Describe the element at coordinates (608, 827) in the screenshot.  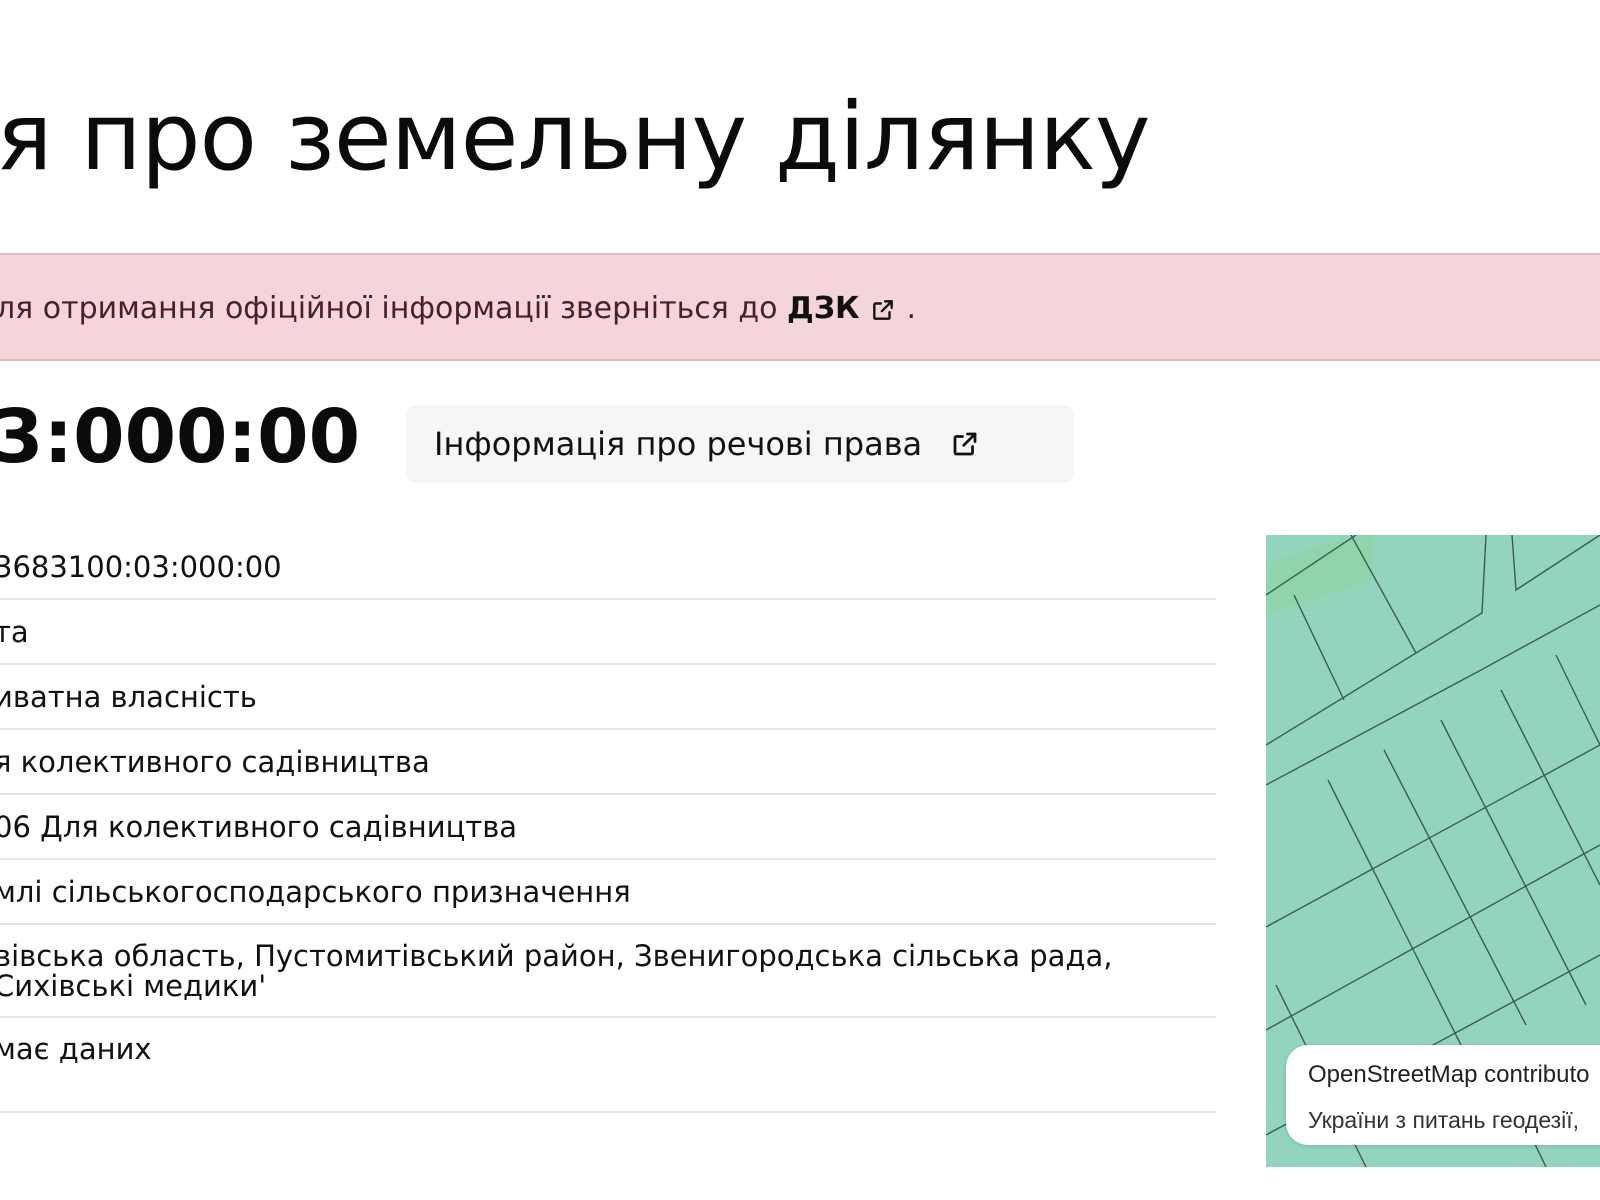
I see `detail-row-purpose-code: 06 Для колективного садівництва` at that location.